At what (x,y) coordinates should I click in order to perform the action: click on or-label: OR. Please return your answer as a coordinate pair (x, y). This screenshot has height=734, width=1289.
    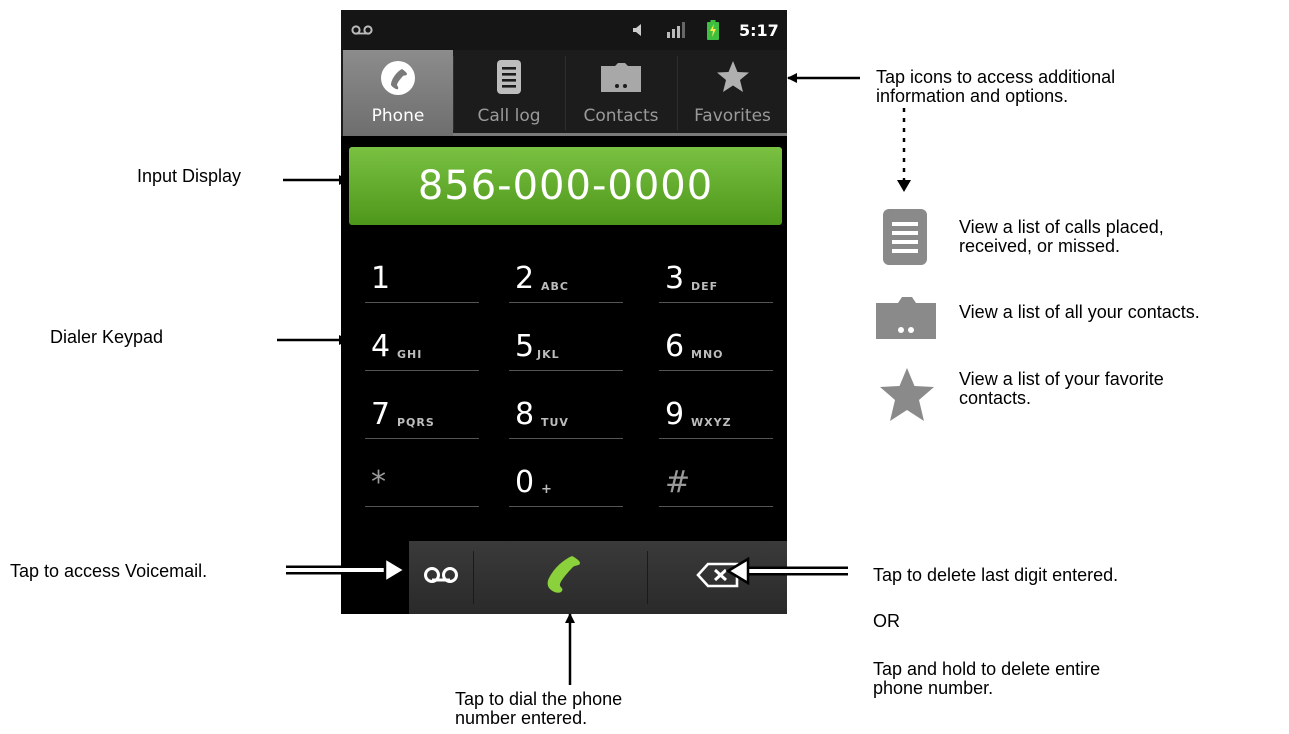
    Looking at the image, I should click on (886, 621).